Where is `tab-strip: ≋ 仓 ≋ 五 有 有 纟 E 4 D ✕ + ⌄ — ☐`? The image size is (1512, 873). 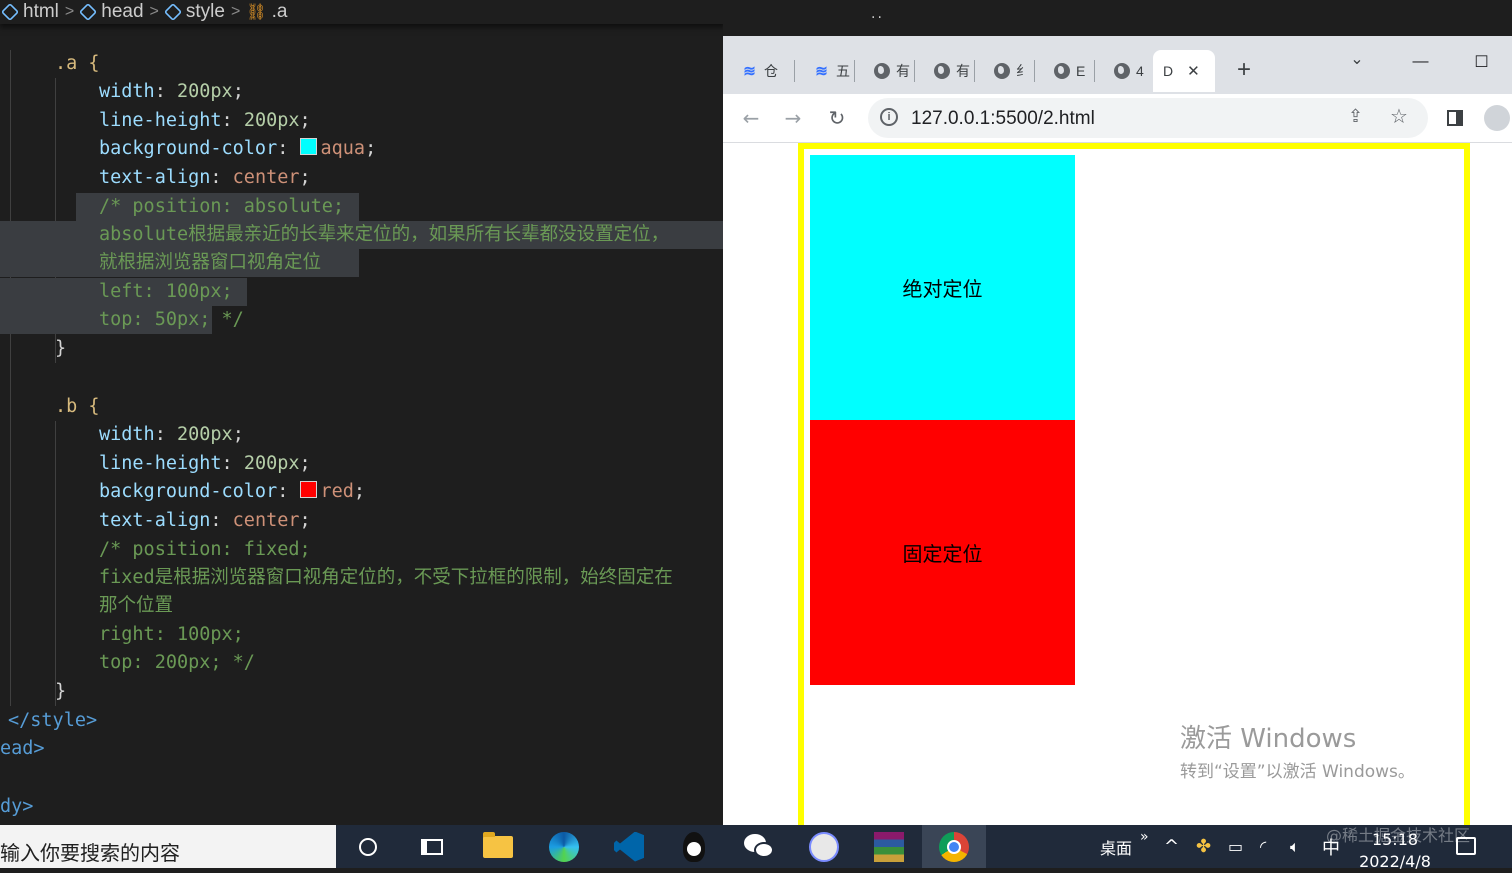
tab-strip: ≋ 仓 ≋ 五 有 有 纟 E 4 D ✕ + ⌄ — ☐ is located at coordinates (1117, 65).